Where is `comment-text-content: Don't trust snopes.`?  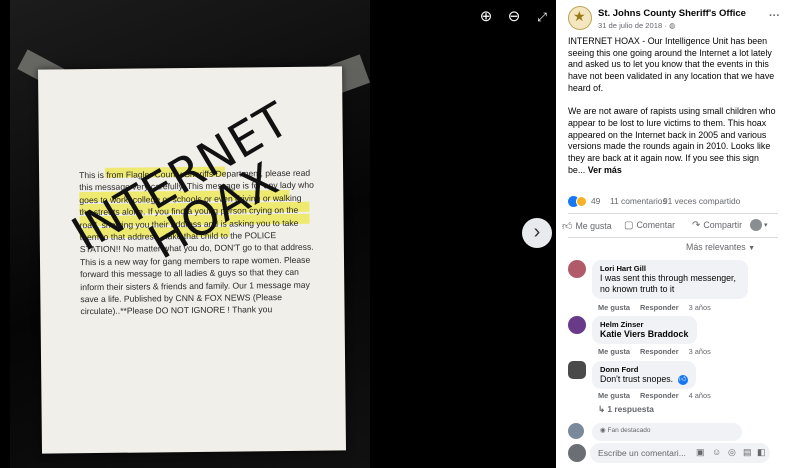 comment-text-content: Don't trust snopes. is located at coordinates (637, 379).